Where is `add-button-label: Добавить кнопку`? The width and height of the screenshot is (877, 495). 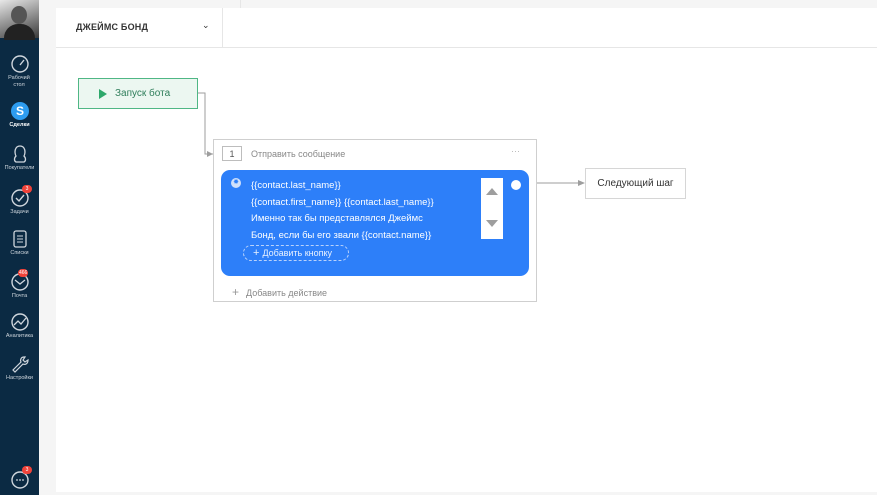
add-button-label: Добавить кнопку is located at coordinates (297, 253).